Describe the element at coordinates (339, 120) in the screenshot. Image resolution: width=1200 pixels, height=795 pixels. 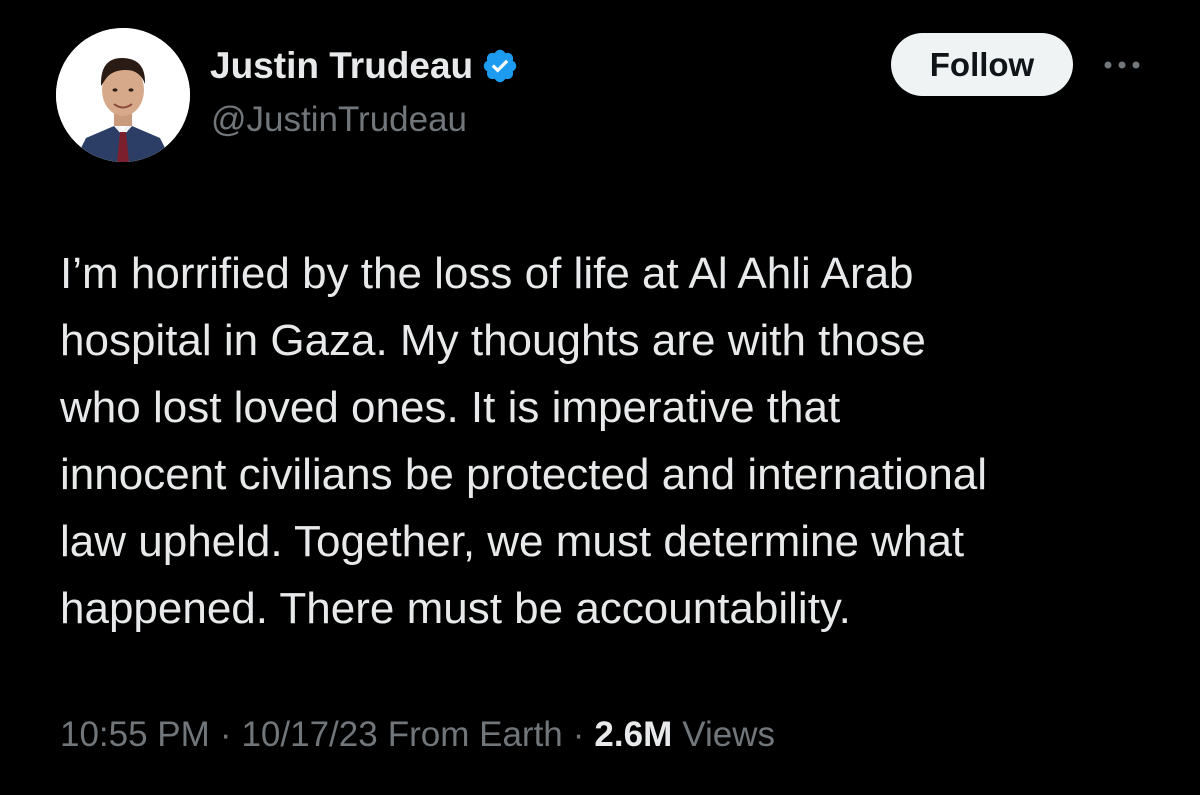
I see `author-handle: @JustinTrudeau` at that location.